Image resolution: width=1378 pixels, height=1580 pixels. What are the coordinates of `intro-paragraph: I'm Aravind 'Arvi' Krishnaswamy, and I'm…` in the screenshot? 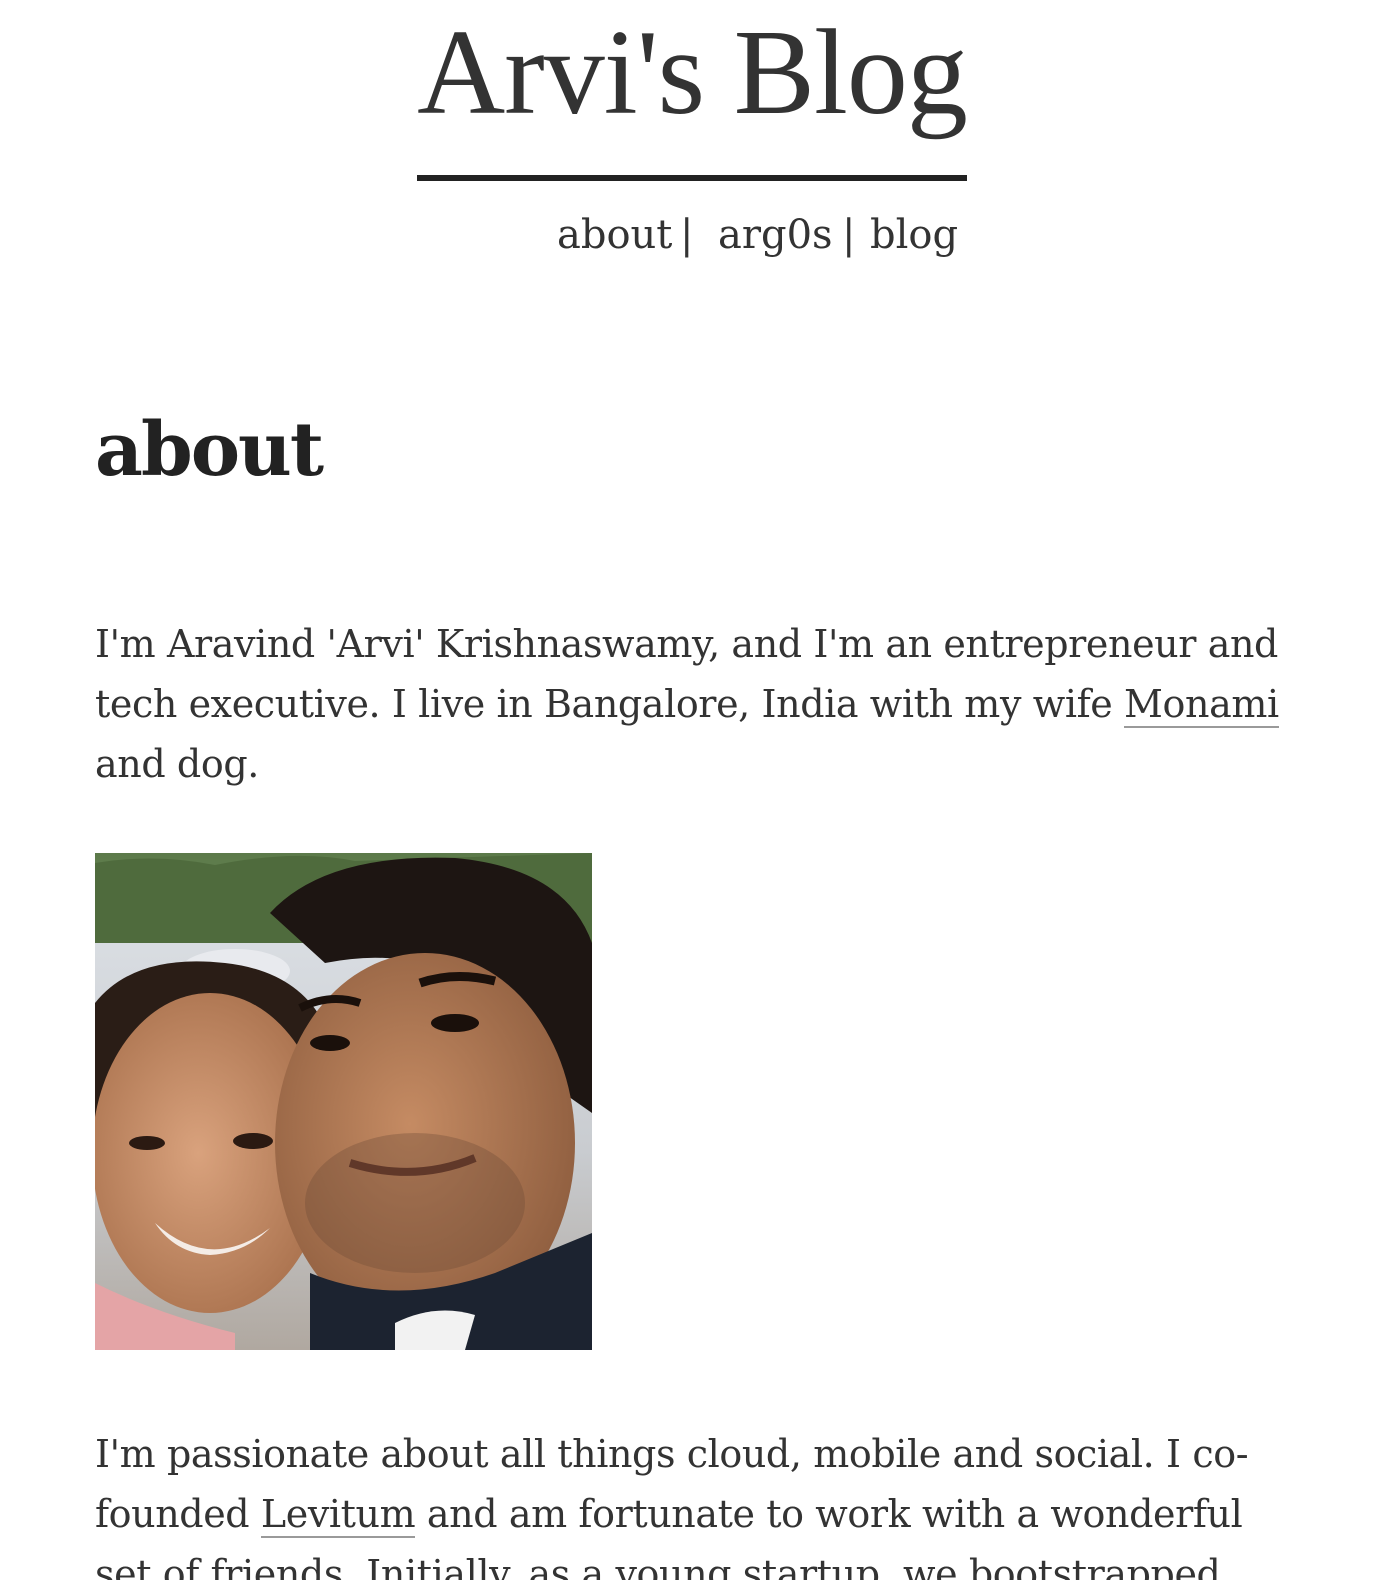 It's located at (695, 704).